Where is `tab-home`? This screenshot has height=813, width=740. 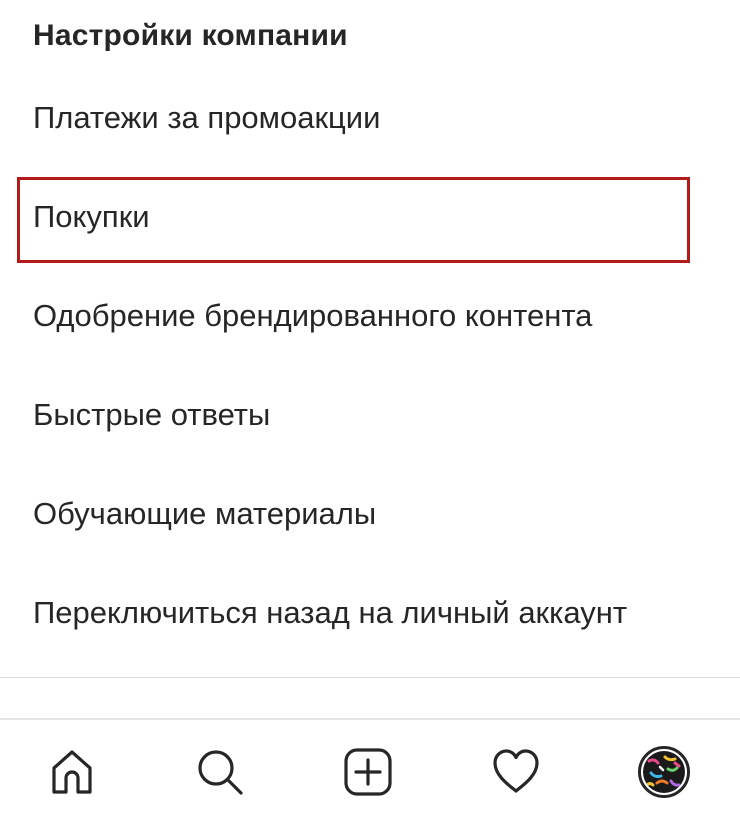 tab-home is located at coordinates (72, 772).